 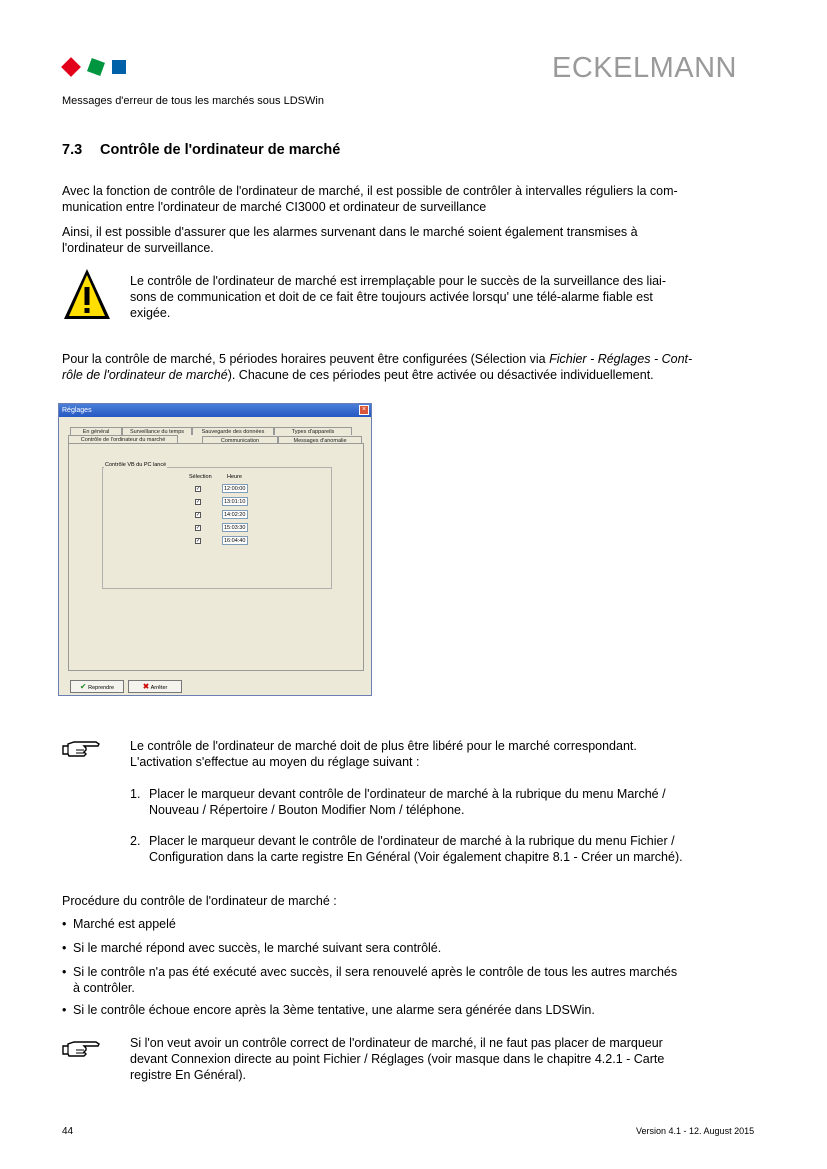 I want to click on section-number: 7.3, so click(x=72, y=150).